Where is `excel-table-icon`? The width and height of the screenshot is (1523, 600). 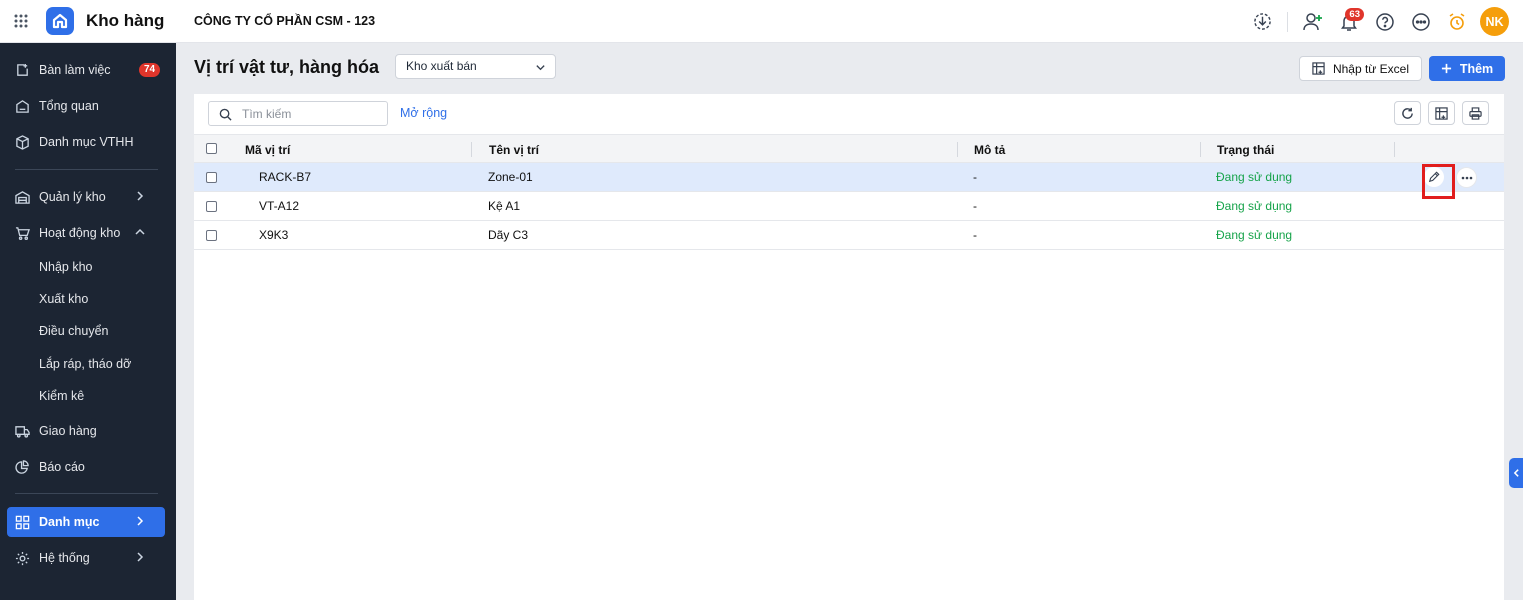
excel-table-icon is located at coordinates (1318, 68).